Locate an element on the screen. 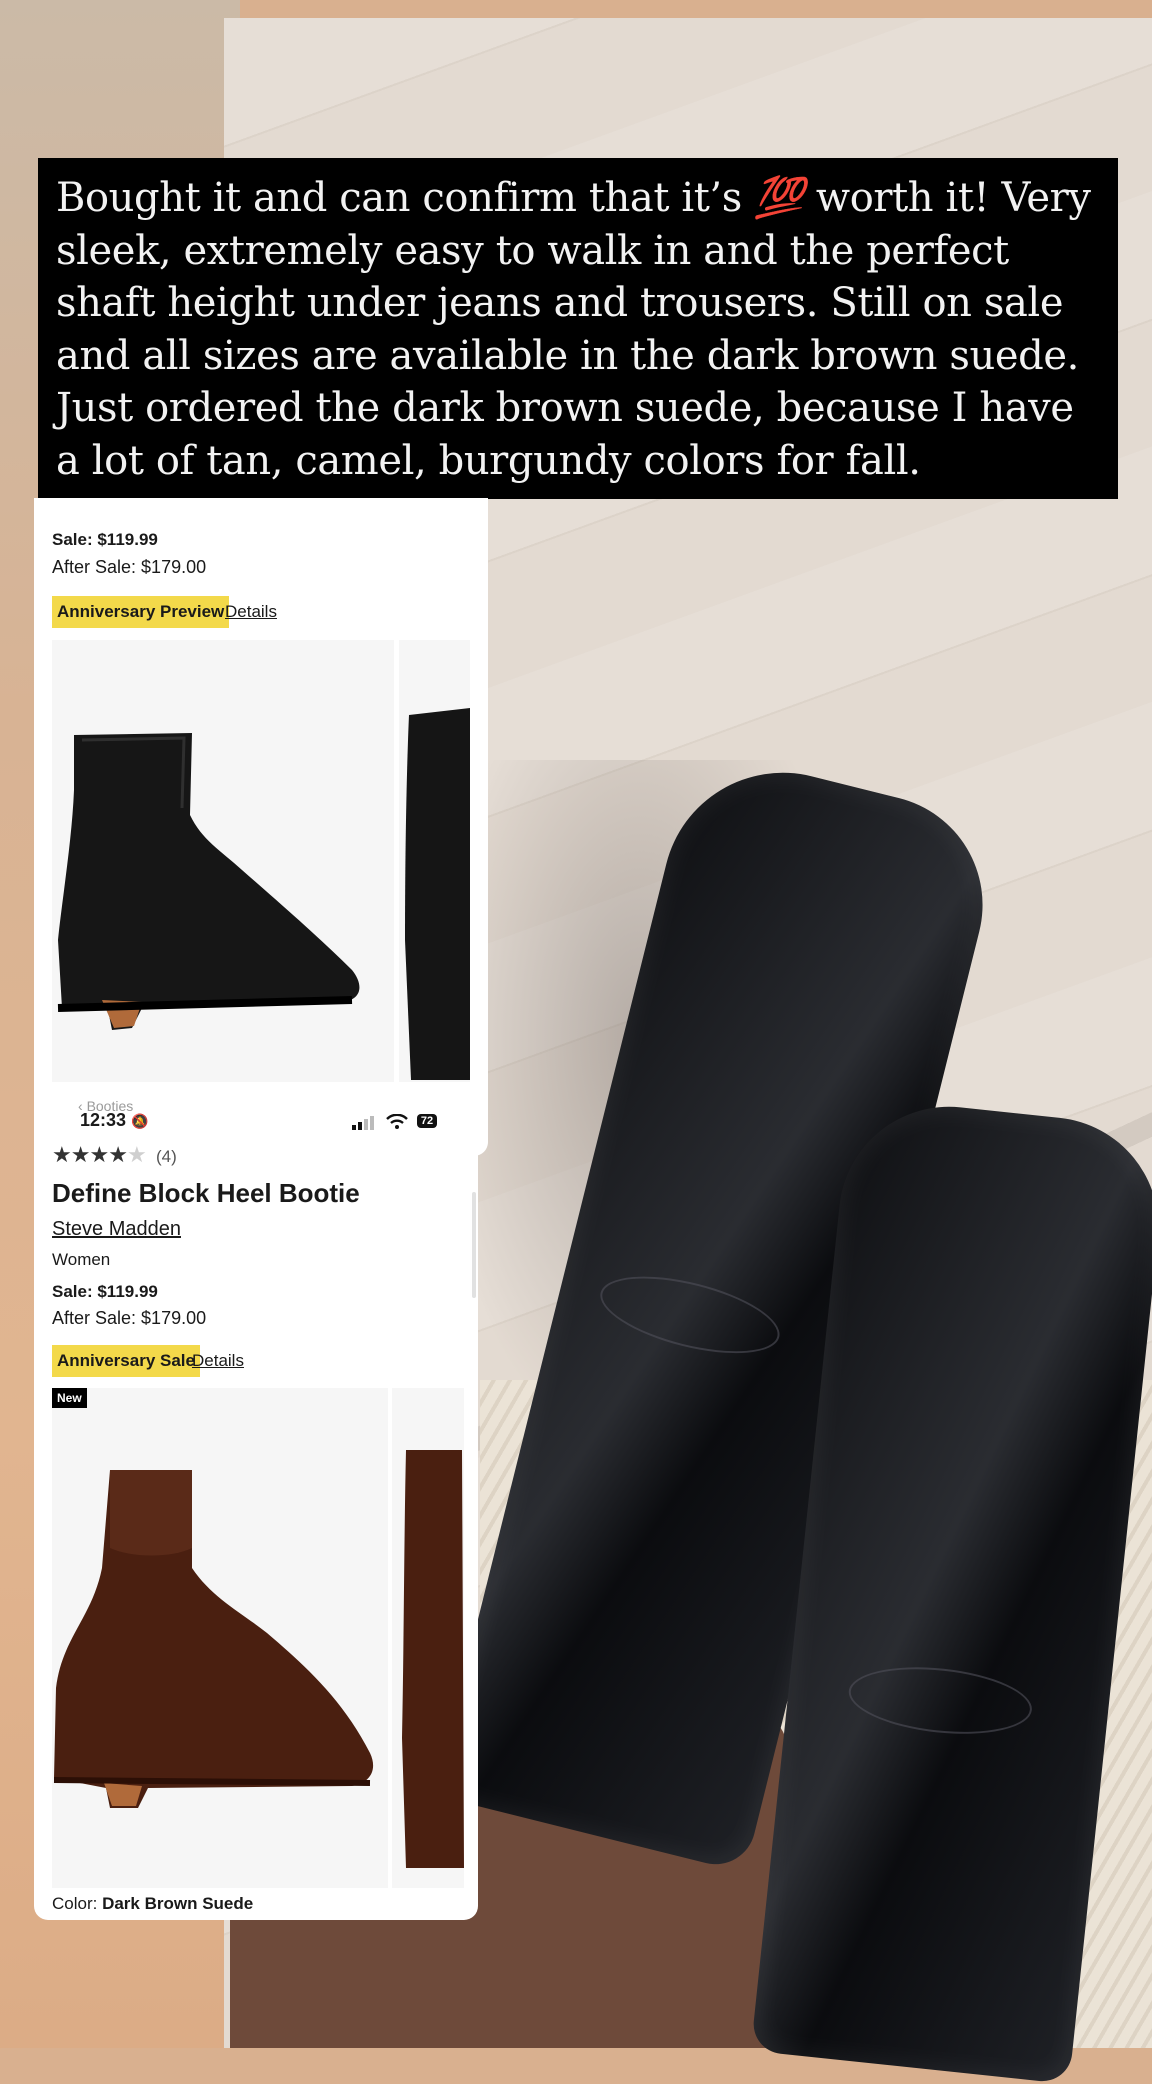 The image size is (1152, 2084). hundred-points-icon: 💯 is located at coordinates (779, 197).